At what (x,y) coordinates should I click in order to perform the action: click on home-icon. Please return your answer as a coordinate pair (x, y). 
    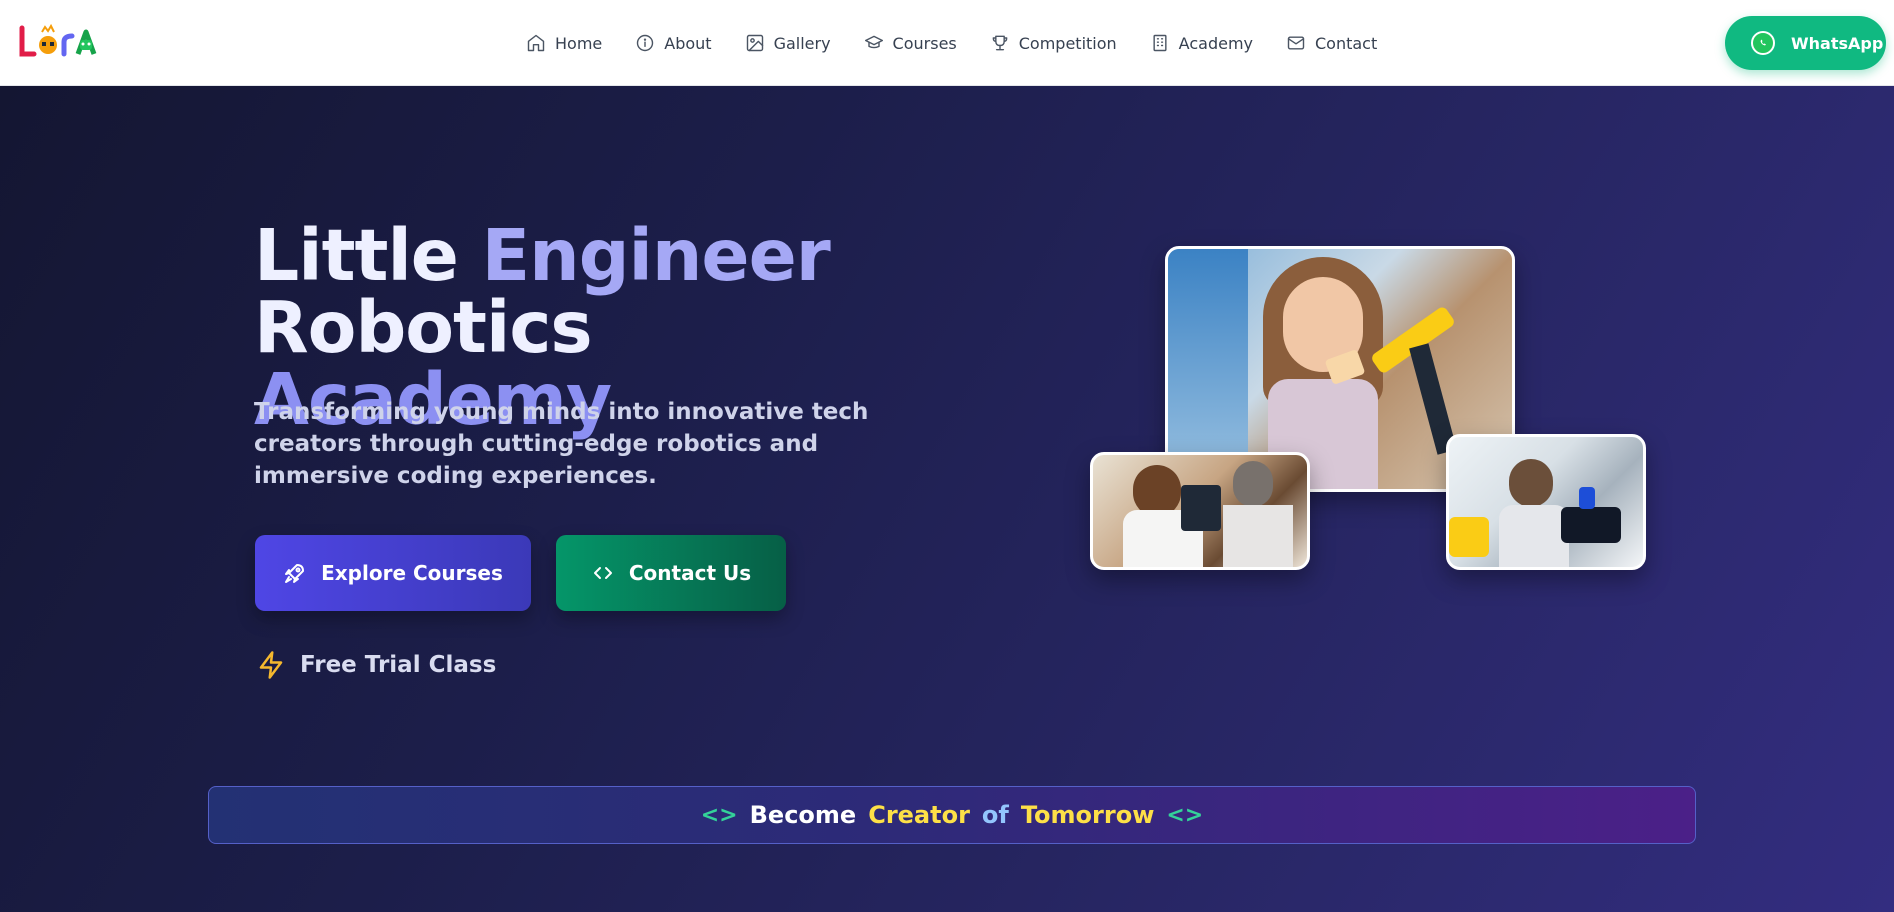
    Looking at the image, I should click on (536, 43).